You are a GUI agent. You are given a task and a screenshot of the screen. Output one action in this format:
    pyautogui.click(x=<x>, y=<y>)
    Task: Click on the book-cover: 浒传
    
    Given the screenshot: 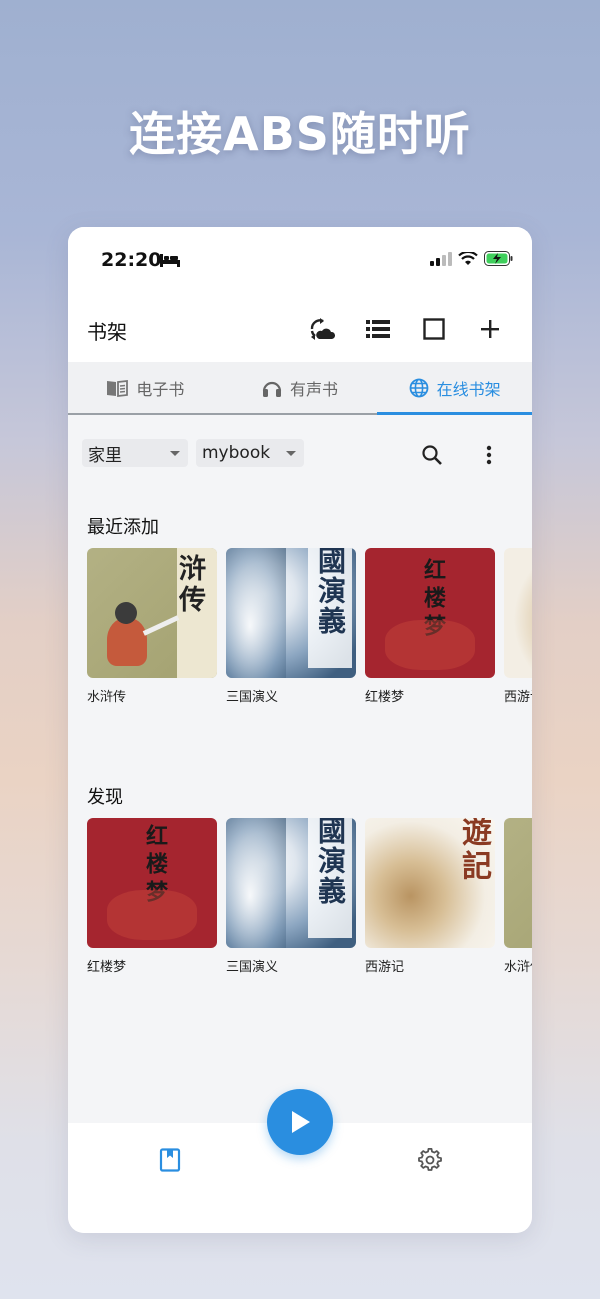 What is the action you would take?
    pyautogui.click(x=152, y=613)
    